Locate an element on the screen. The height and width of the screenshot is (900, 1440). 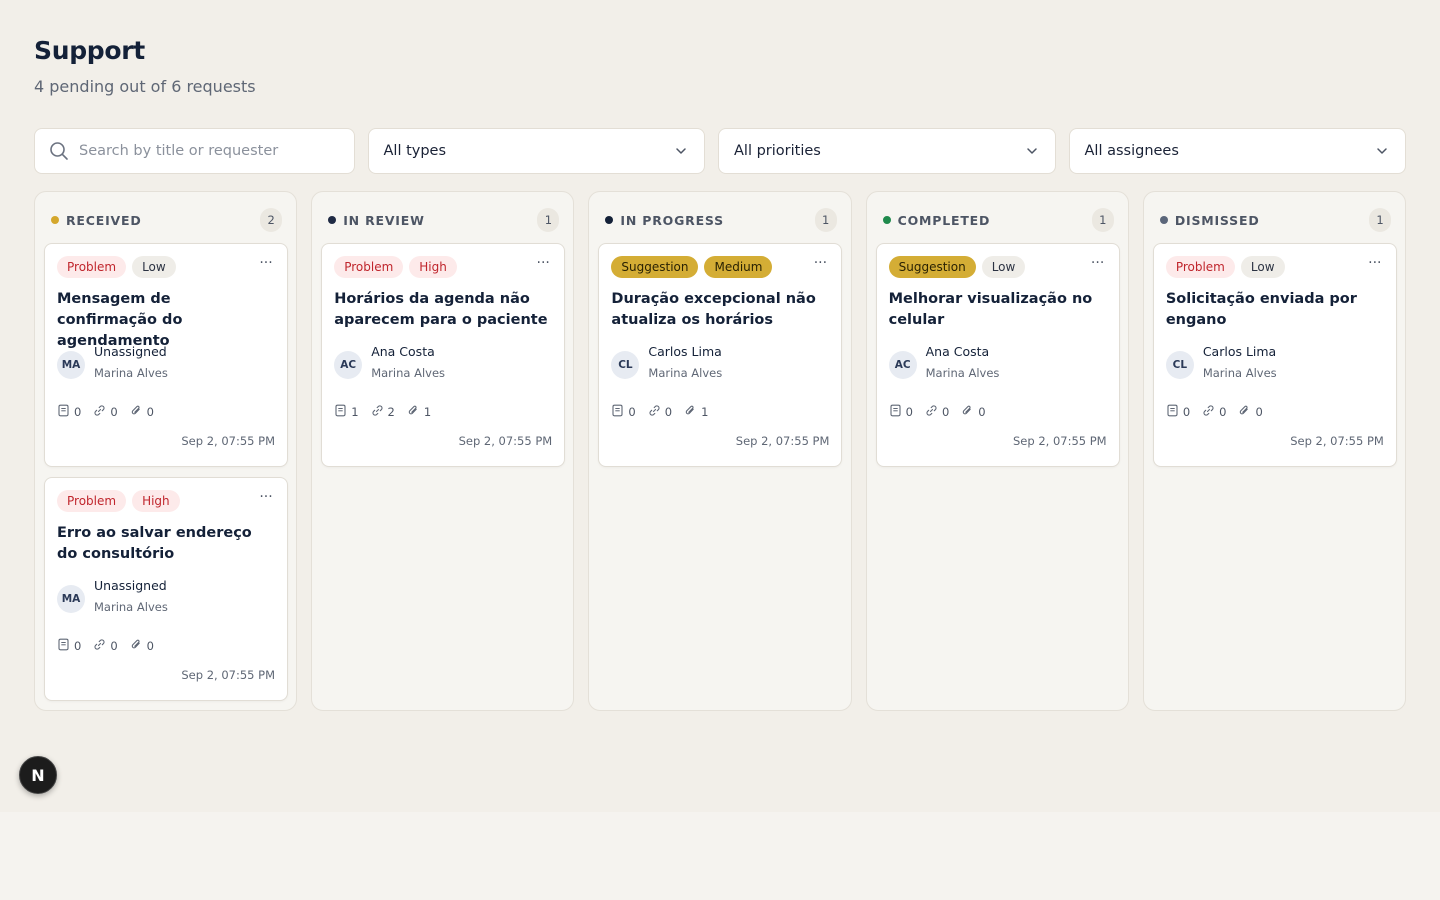
type-filter-select: All types is located at coordinates (536, 151).